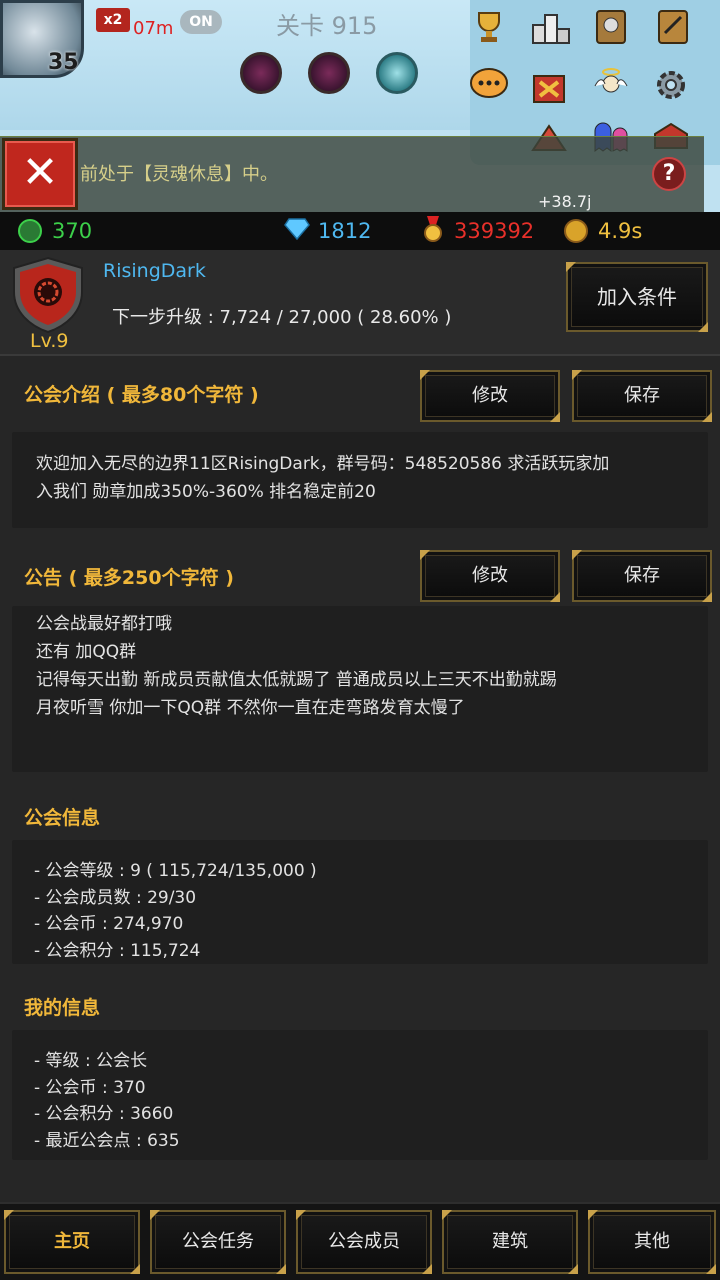 This screenshot has width=720, height=1280. I want to click on announcement-line-3: 记得每天出勤 新成员贡献值太低就踢了 普通成员以上三天不出勤就踢, so click(296, 680).